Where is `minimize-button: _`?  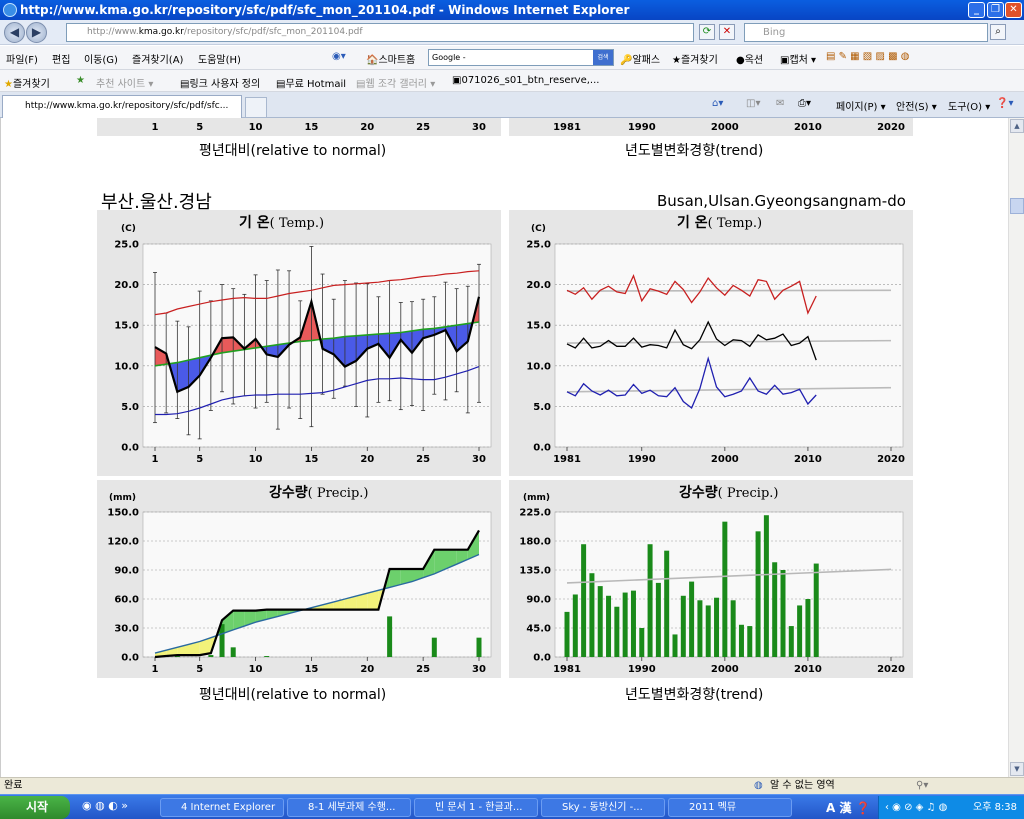 minimize-button: _ is located at coordinates (976, 10).